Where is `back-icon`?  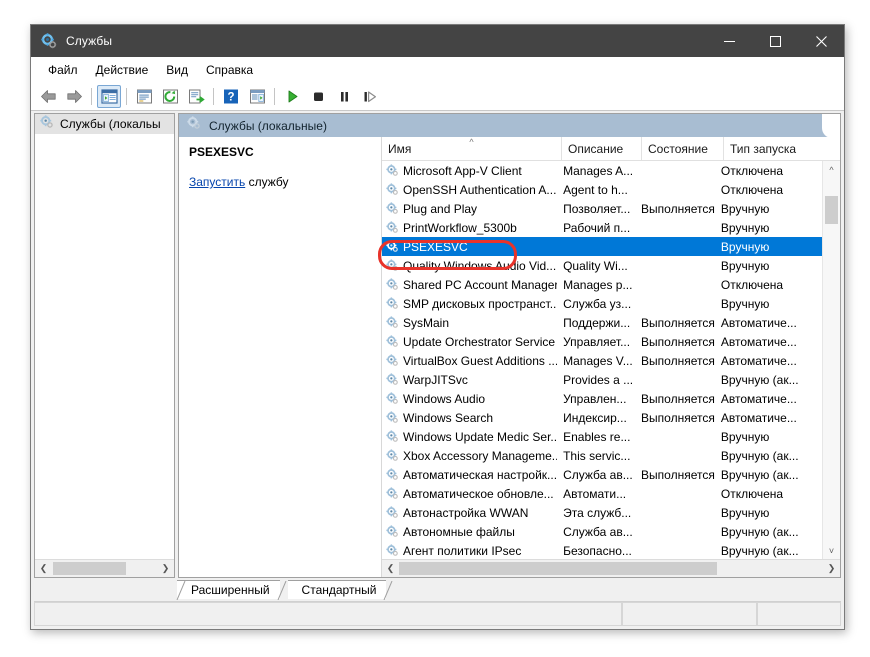 back-icon is located at coordinates (48, 96).